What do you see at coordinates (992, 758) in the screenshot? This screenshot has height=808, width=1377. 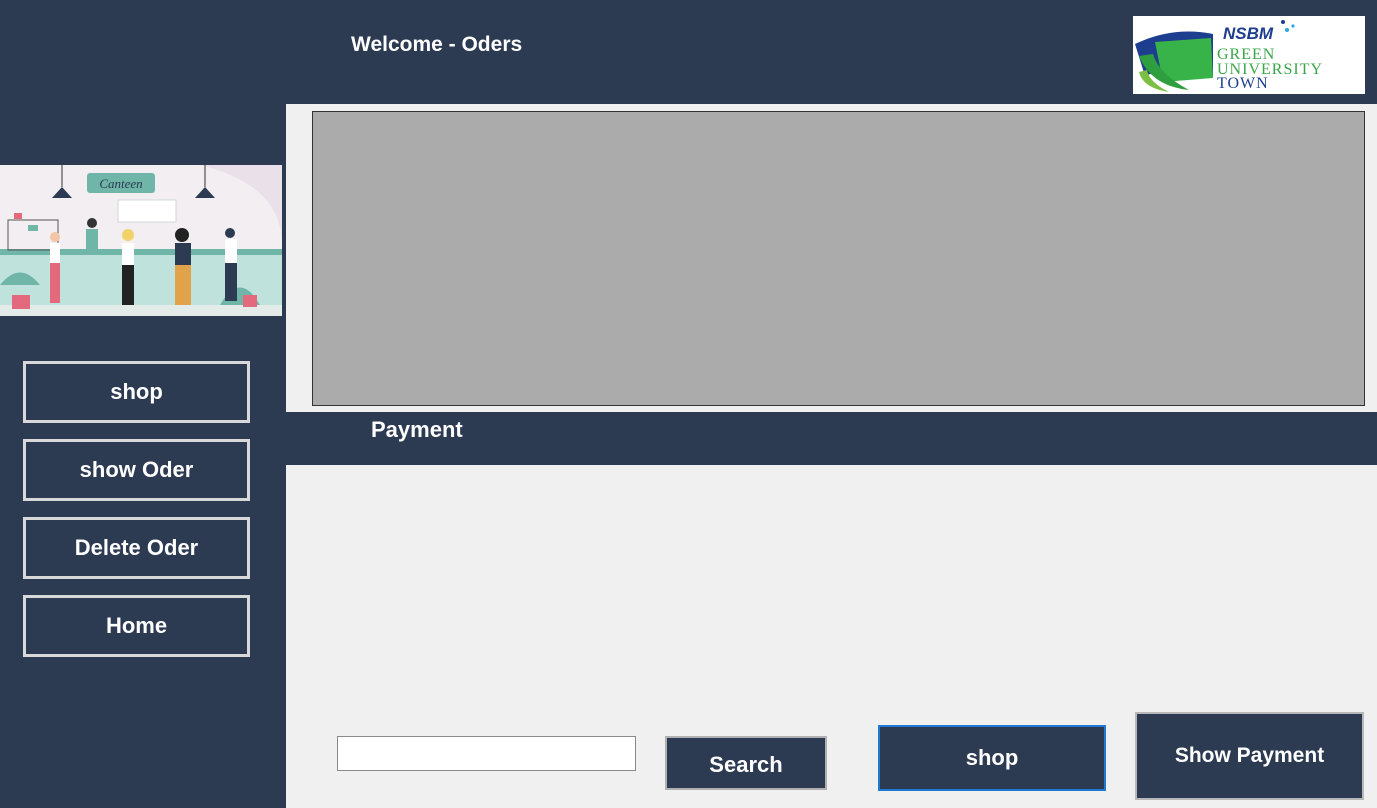 I see `shop-button: shop` at bounding box center [992, 758].